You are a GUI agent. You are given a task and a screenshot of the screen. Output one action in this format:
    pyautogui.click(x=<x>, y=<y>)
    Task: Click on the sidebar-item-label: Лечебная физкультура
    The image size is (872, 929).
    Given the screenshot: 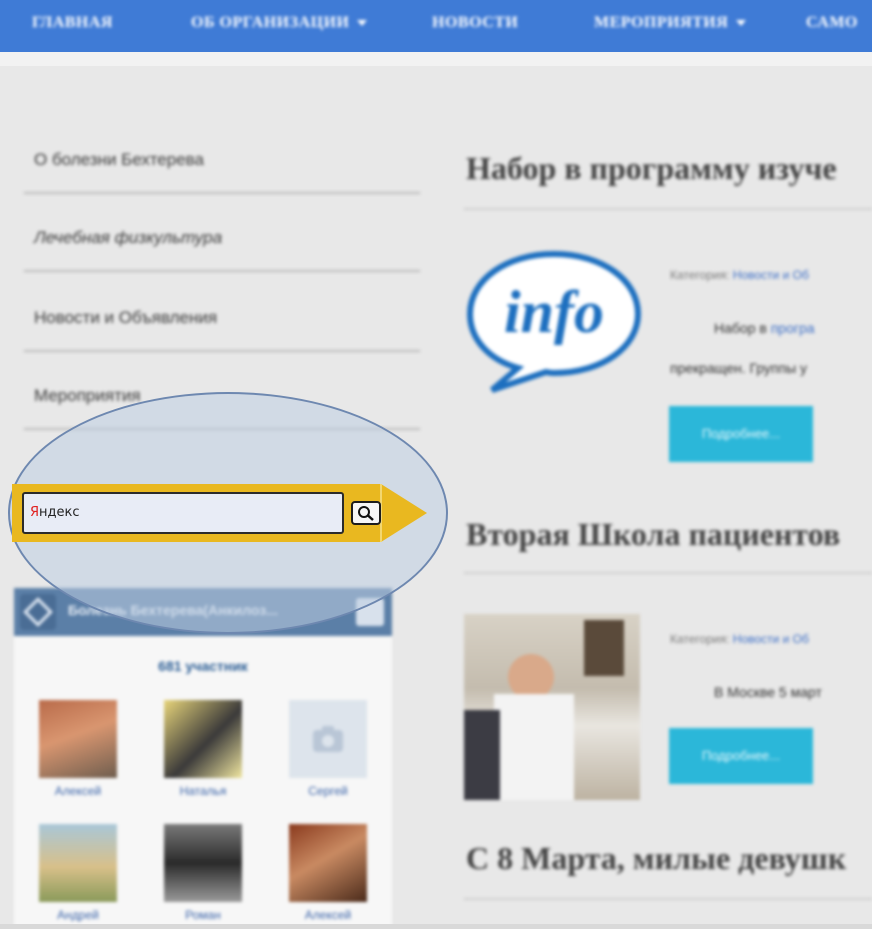 What is the action you would take?
    pyautogui.click(x=128, y=237)
    